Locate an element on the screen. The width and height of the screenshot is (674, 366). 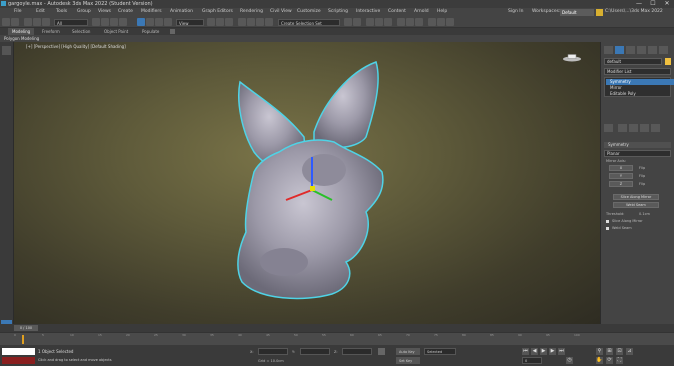
maxscript-error-field is located at coordinates (18, 360).